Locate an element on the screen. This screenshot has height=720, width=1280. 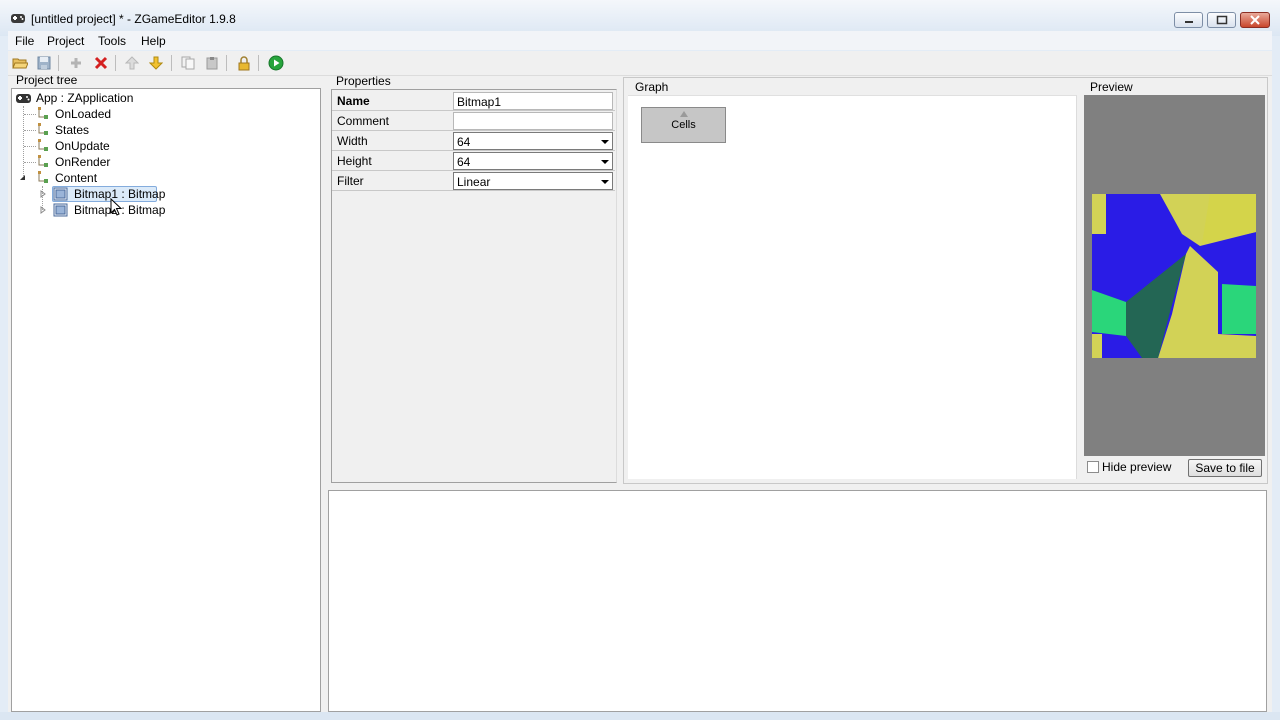
gamepad-icon is located at coordinates (18, 18).